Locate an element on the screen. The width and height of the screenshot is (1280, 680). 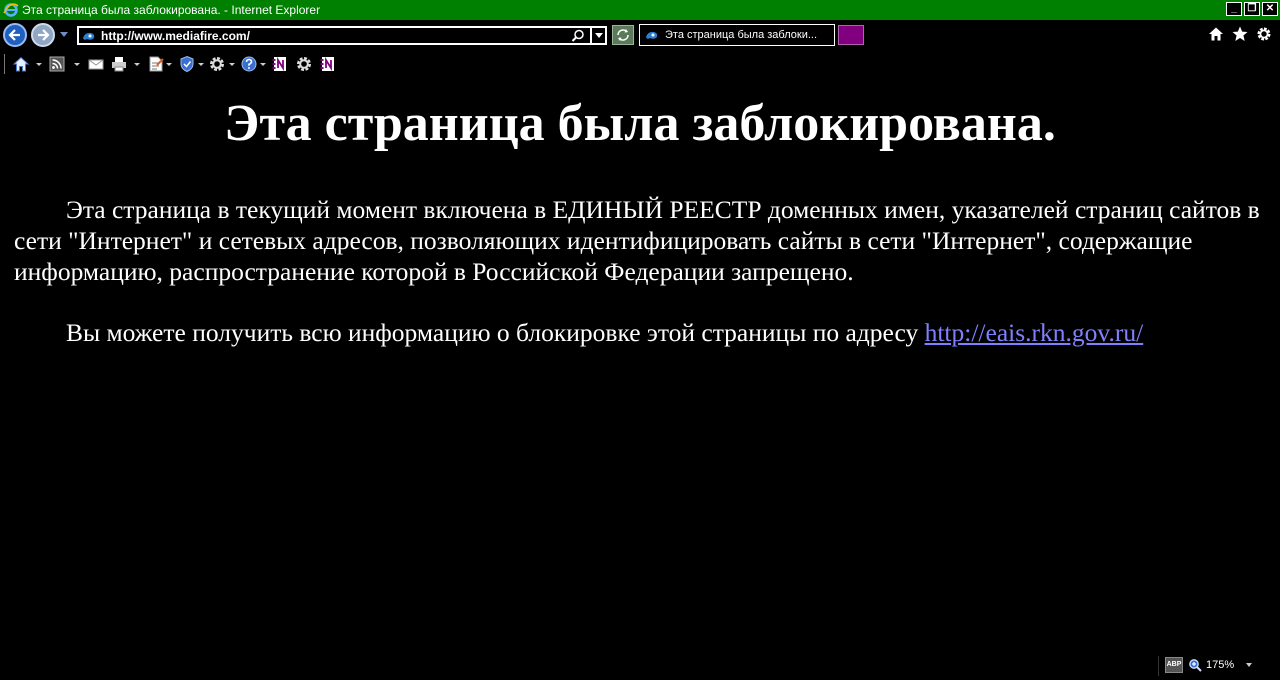
address-dropdown-button is located at coordinates (597, 35).